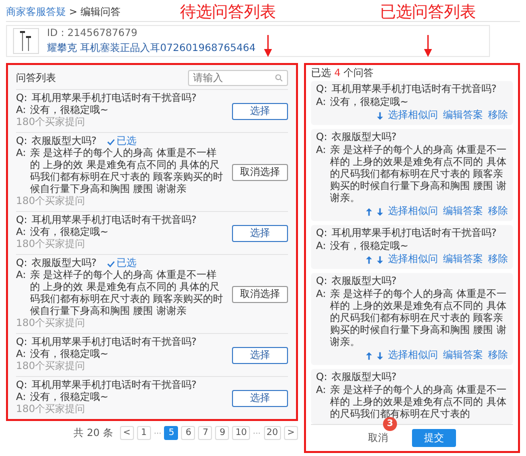  Describe the element at coordinates (151, 47) in the screenshot. I see `product-link: 耀攀克 耳机塞装正品入耳072601968765464` at that location.